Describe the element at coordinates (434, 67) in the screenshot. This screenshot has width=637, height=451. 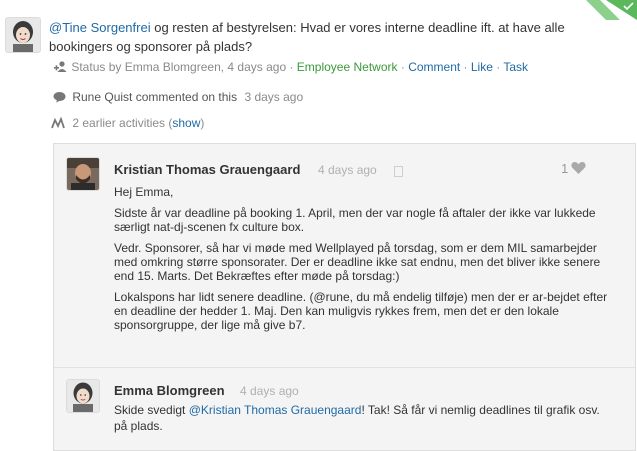
I see `comment-link: Comment` at that location.